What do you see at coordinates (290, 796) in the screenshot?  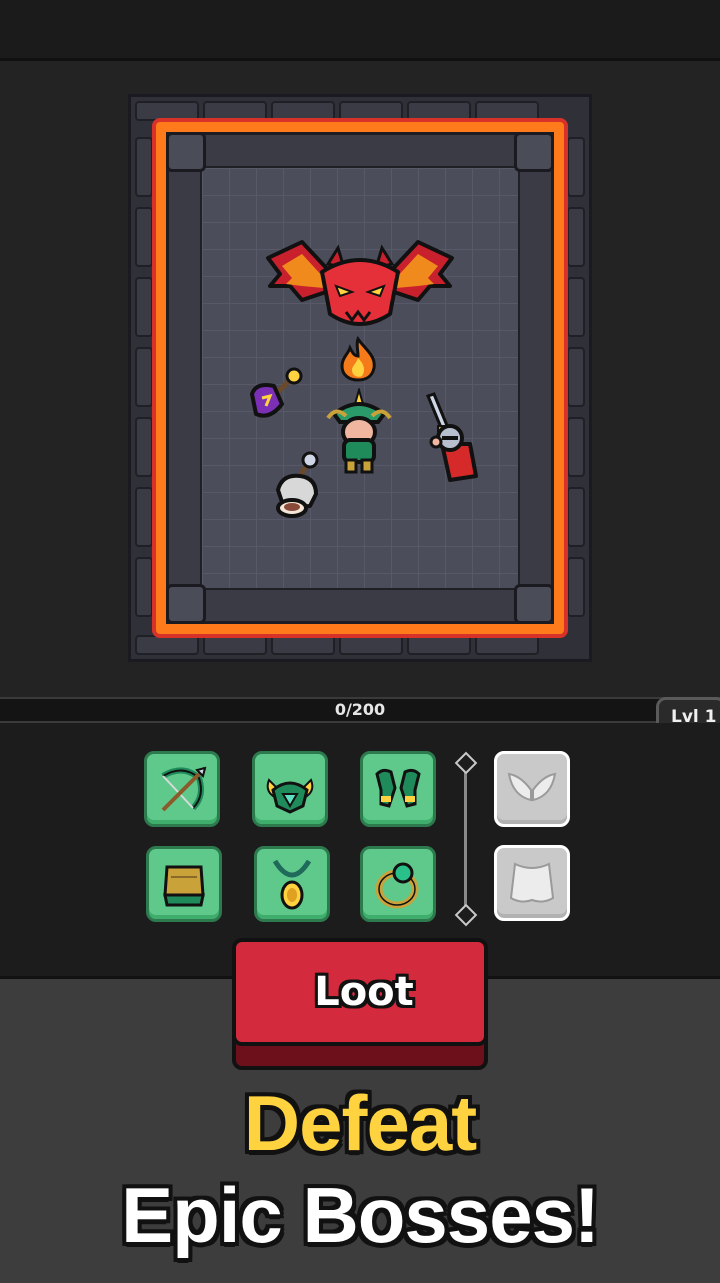 I see `horned-helmet-icon` at bounding box center [290, 796].